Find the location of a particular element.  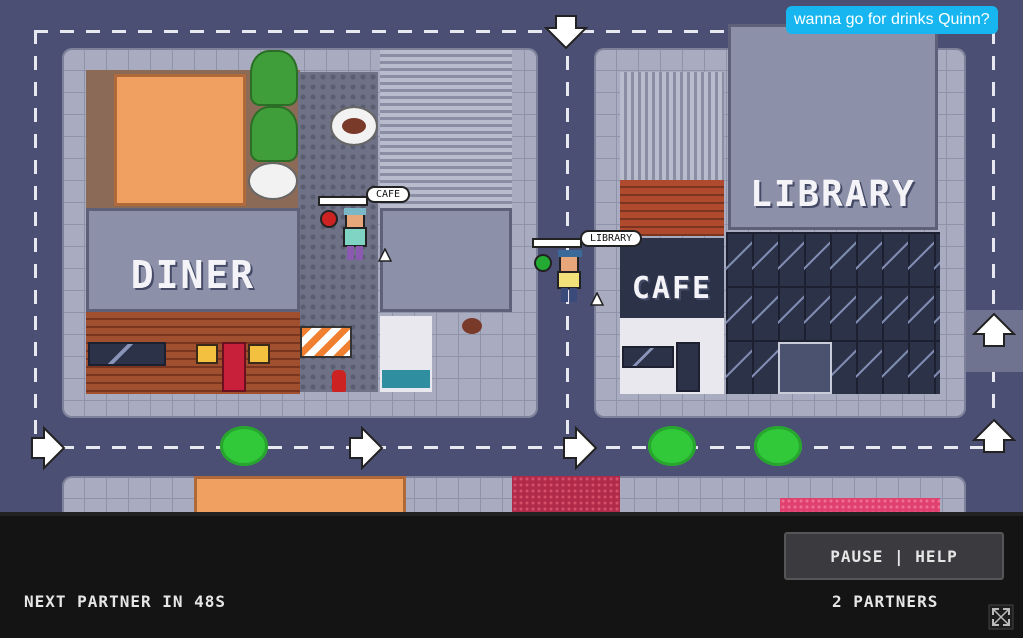

cafe-roof-vents is located at coordinates (672, 126).